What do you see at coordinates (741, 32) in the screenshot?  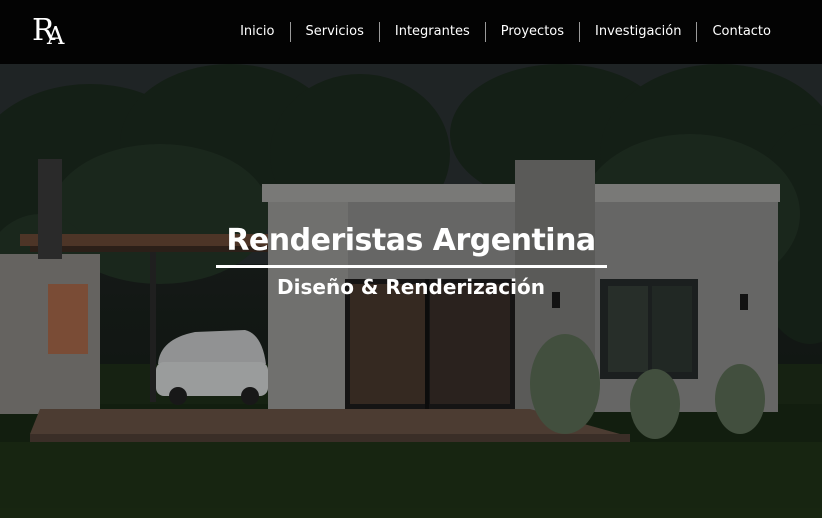 I see `nav-item-contacto: Contacto` at bounding box center [741, 32].